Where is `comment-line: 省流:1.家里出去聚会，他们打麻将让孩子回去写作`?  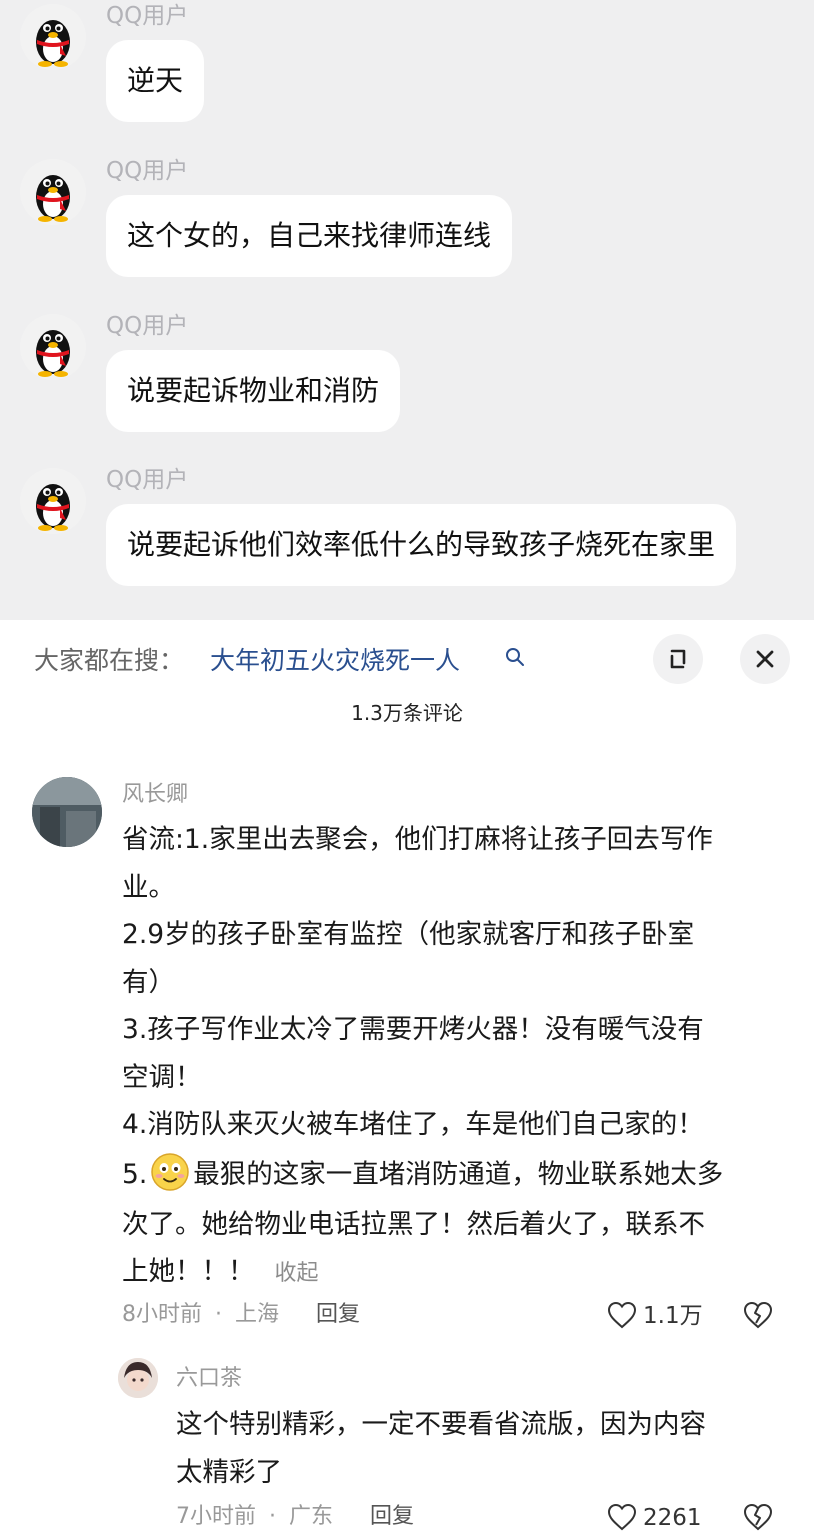
comment-line: 省流:1.家里出去聚会，他们打麻将让孩子回去写作 is located at coordinates (417, 839).